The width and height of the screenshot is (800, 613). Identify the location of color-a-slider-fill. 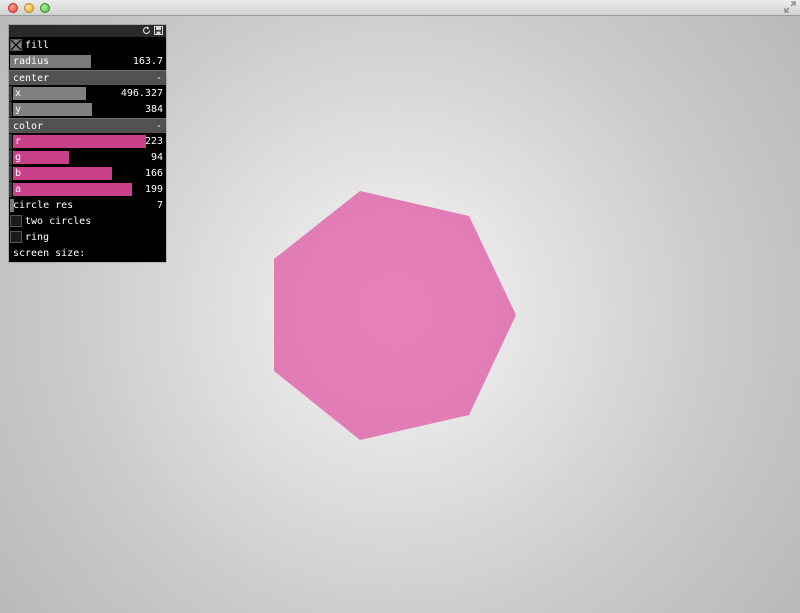
(72, 189).